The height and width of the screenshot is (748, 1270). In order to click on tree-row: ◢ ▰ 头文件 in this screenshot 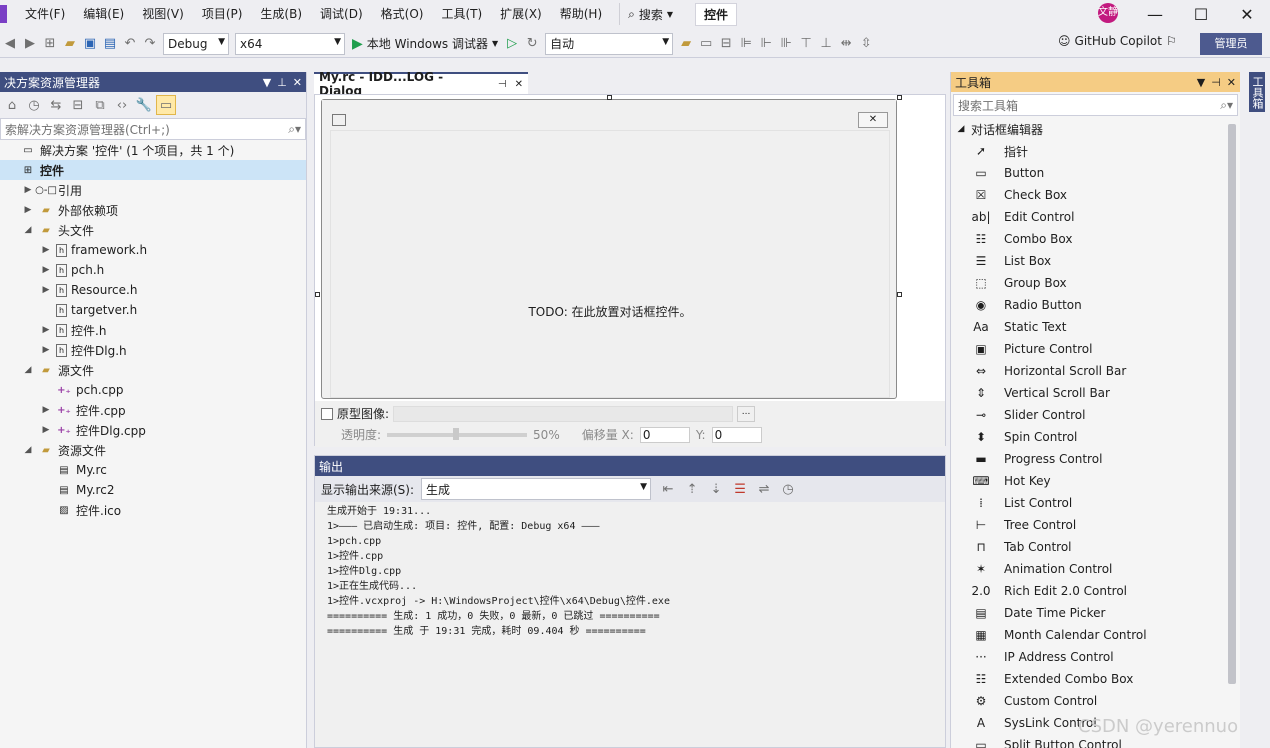, I will do `click(153, 230)`.